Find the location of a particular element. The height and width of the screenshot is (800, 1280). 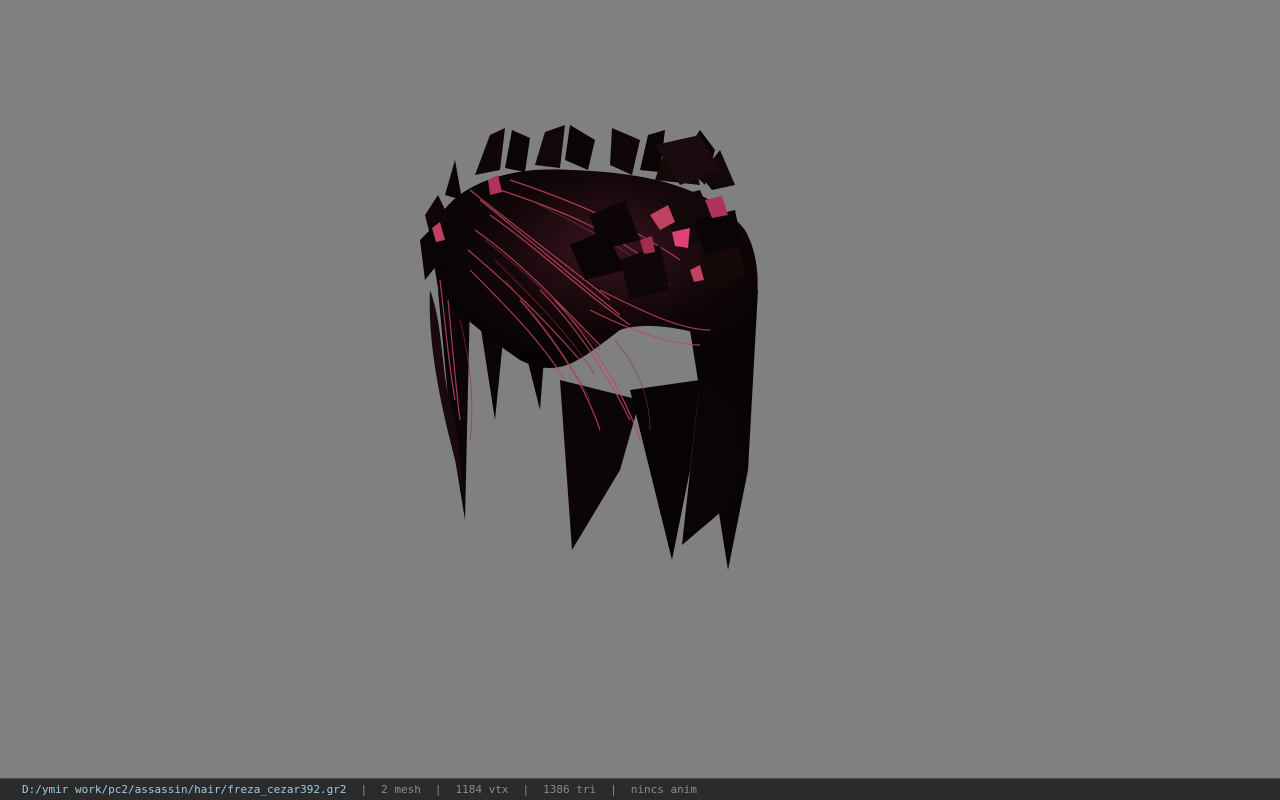

mesh-count: 2 mesh is located at coordinates (401, 789).